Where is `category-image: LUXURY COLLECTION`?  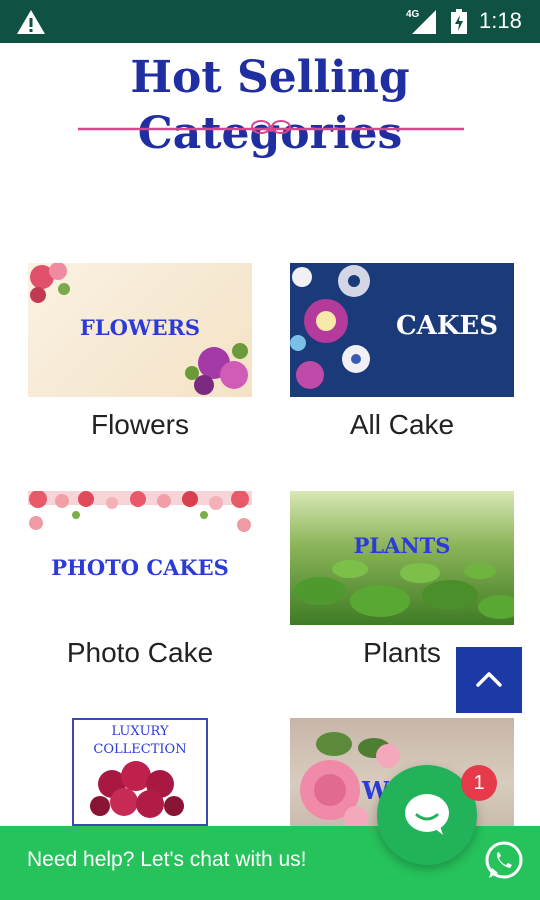 category-image: LUXURY COLLECTION is located at coordinates (140, 772).